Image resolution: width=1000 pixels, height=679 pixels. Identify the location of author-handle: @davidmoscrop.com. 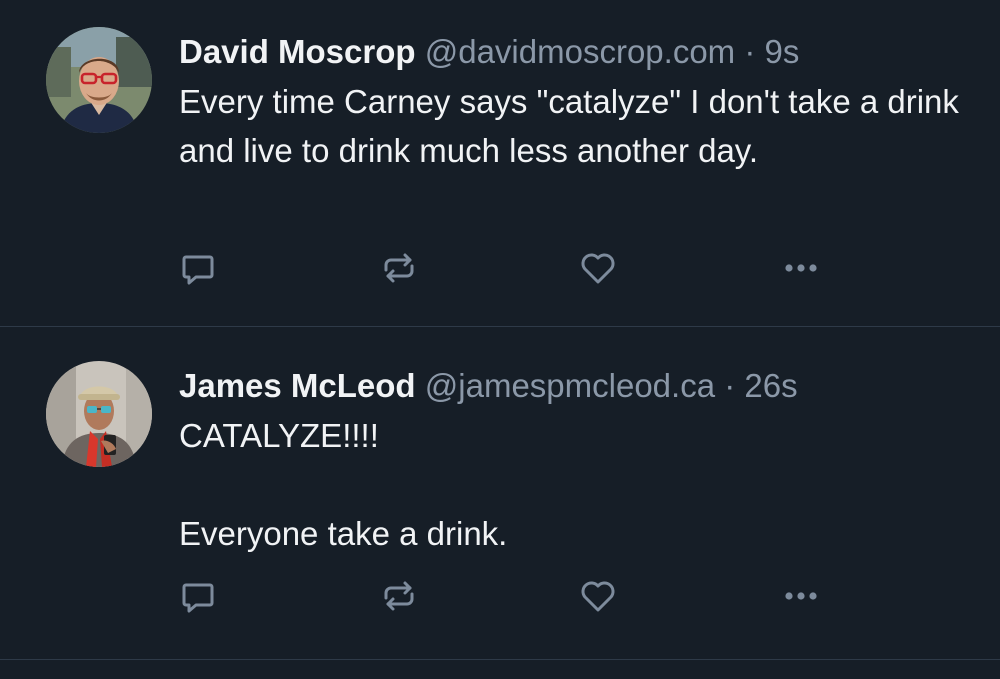
(580, 51).